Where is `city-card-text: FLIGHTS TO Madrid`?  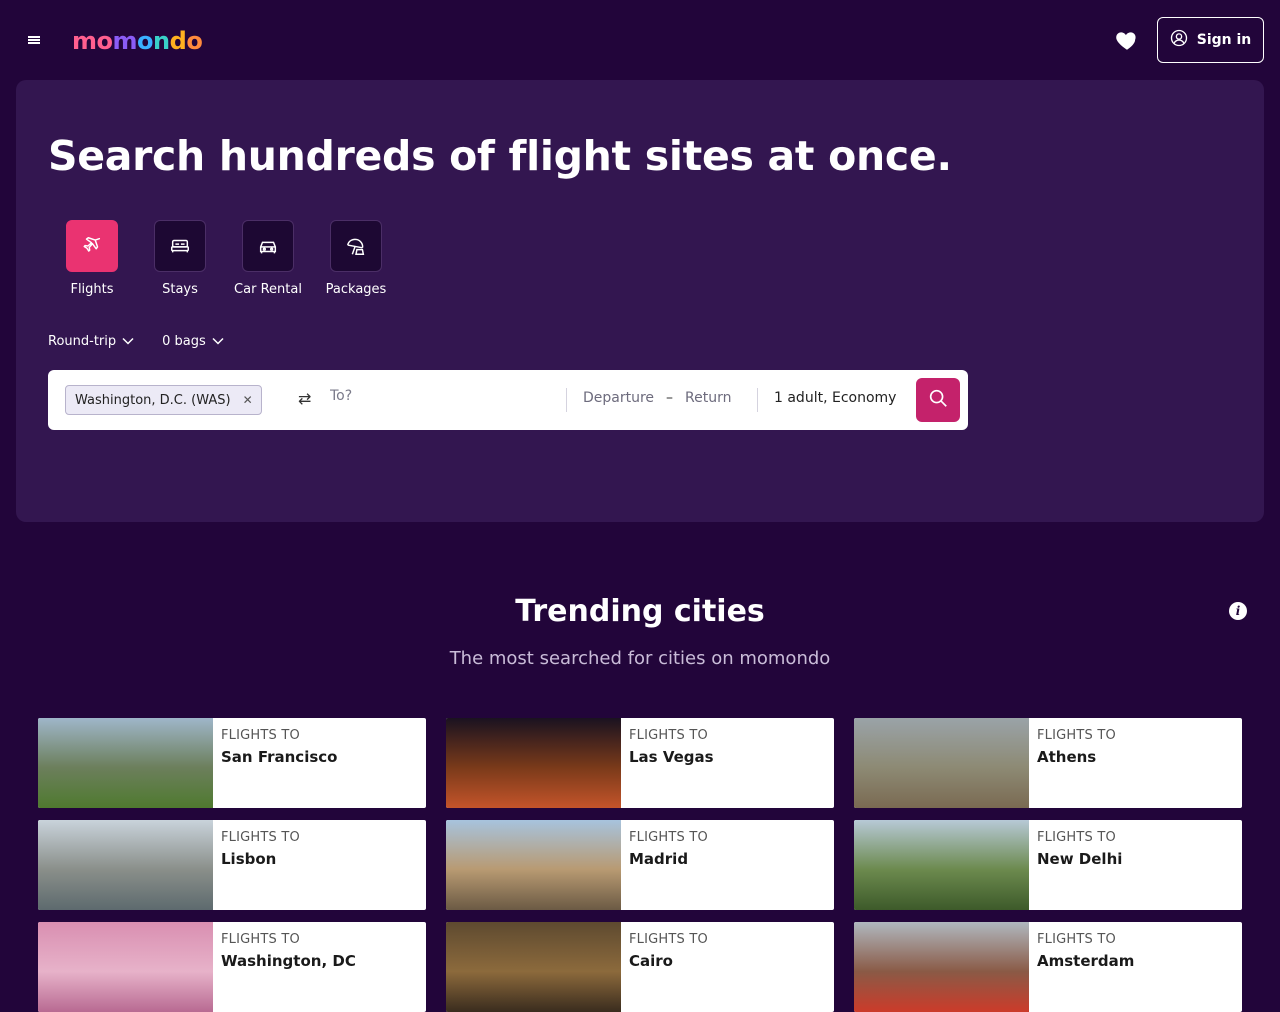 city-card-text: FLIGHTS TO Madrid is located at coordinates (668, 865).